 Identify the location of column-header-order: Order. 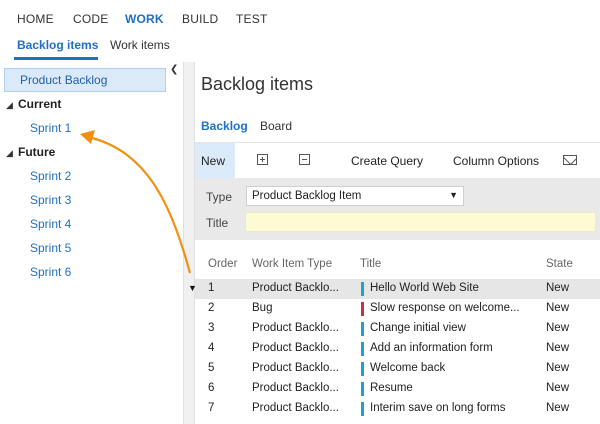
(222, 264).